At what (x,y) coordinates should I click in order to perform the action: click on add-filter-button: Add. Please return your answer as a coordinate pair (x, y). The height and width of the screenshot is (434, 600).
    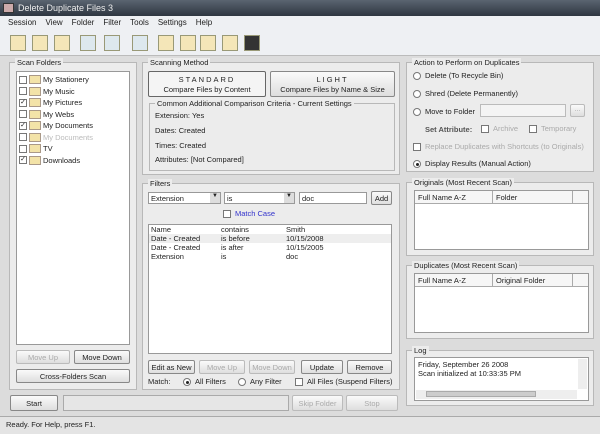
    Looking at the image, I should click on (381, 198).